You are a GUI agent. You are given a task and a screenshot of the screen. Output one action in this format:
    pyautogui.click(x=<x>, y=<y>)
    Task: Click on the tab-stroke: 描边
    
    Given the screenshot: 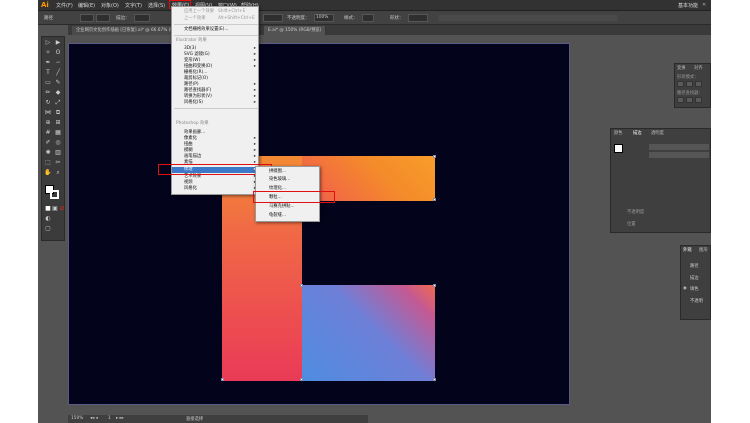 What is the action you would take?
    pyautogui.click(x=637, y=133)
    